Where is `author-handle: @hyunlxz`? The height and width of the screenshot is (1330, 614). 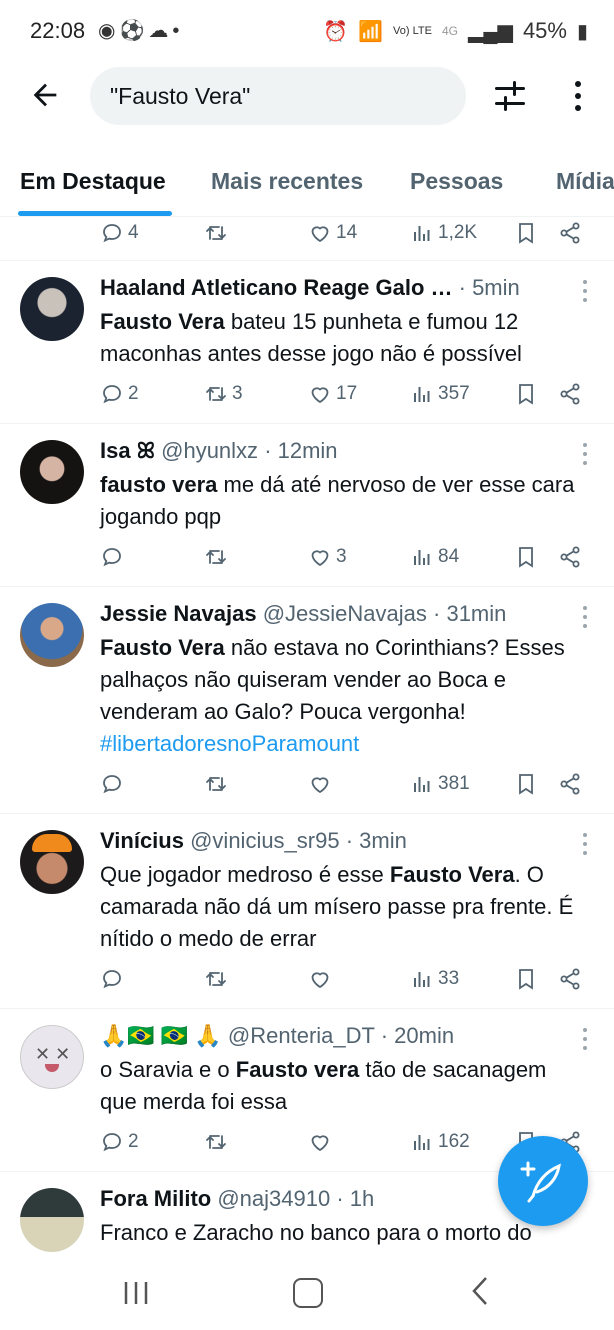 author-handle: @hyunlxz is located at coordinates (209, 450).